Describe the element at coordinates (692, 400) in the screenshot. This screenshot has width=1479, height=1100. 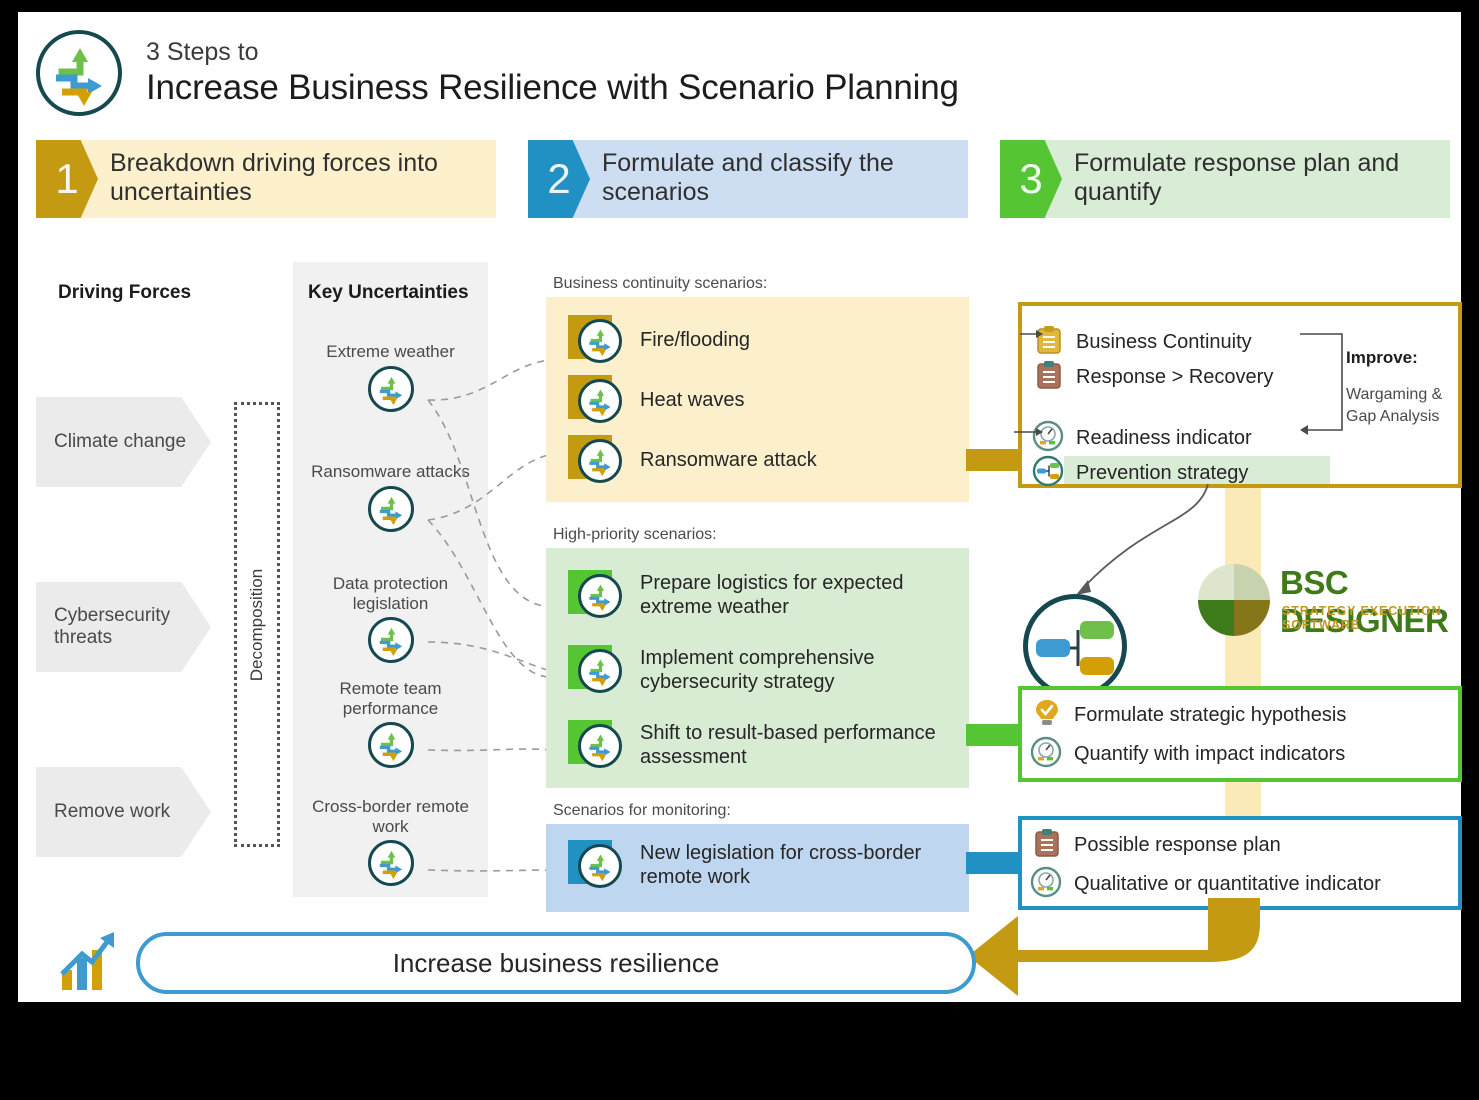
I see `scenario-label: Heat waves` at that location.